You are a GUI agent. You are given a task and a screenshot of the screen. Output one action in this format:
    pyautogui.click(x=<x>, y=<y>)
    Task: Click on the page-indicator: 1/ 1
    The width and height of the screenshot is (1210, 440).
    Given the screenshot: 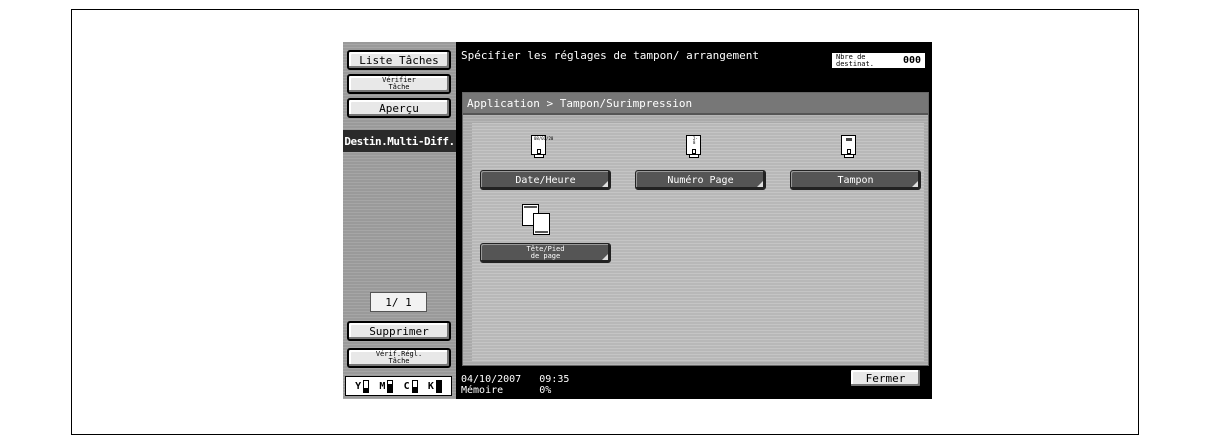 What is the action you would take?
    pyautogui.click(x=398, y=302)
    